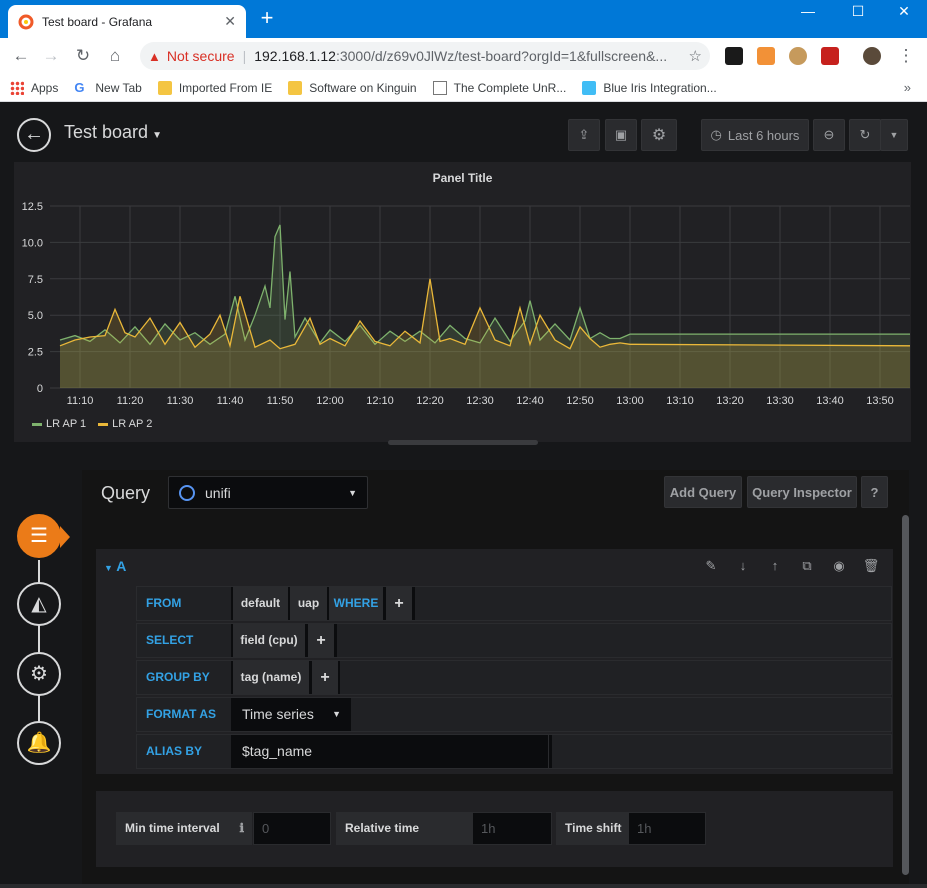  What do you see at coordinates (865, 135) in the screenshot?
I see `refresh-button: ↻` at bounding box center [865, 135].